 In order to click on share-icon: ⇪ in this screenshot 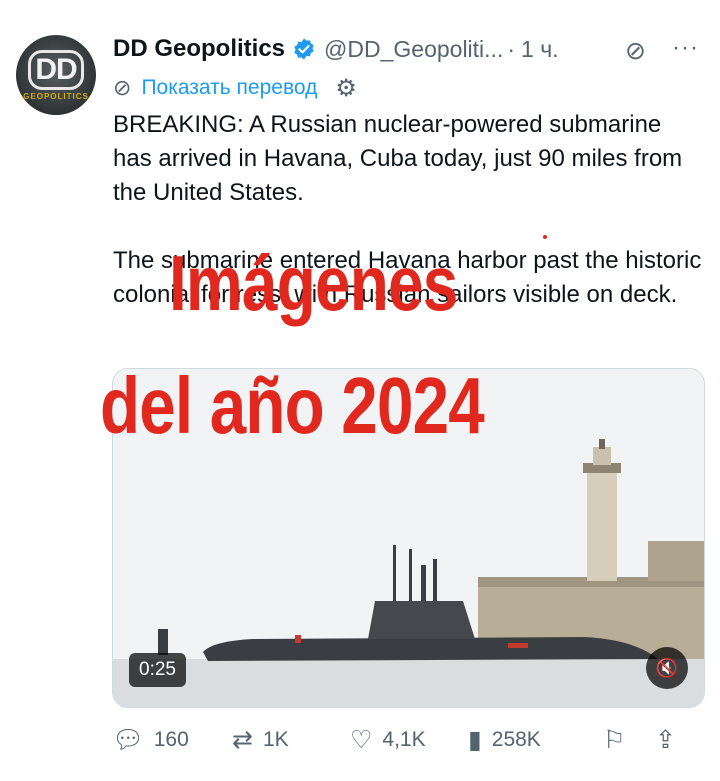, I will do `click(665, 740)`.